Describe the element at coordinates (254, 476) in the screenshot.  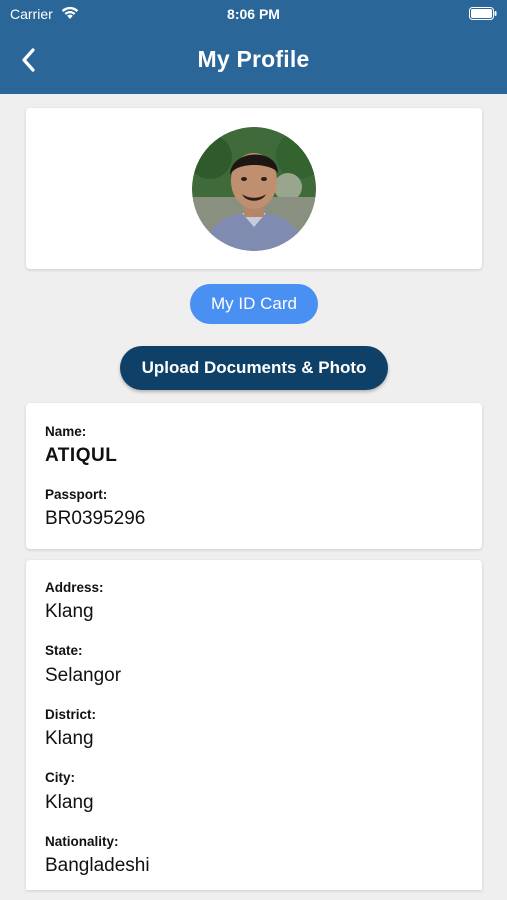
I see `identity-card: Name: ATIQUL Passport: BR0395296` at that location.